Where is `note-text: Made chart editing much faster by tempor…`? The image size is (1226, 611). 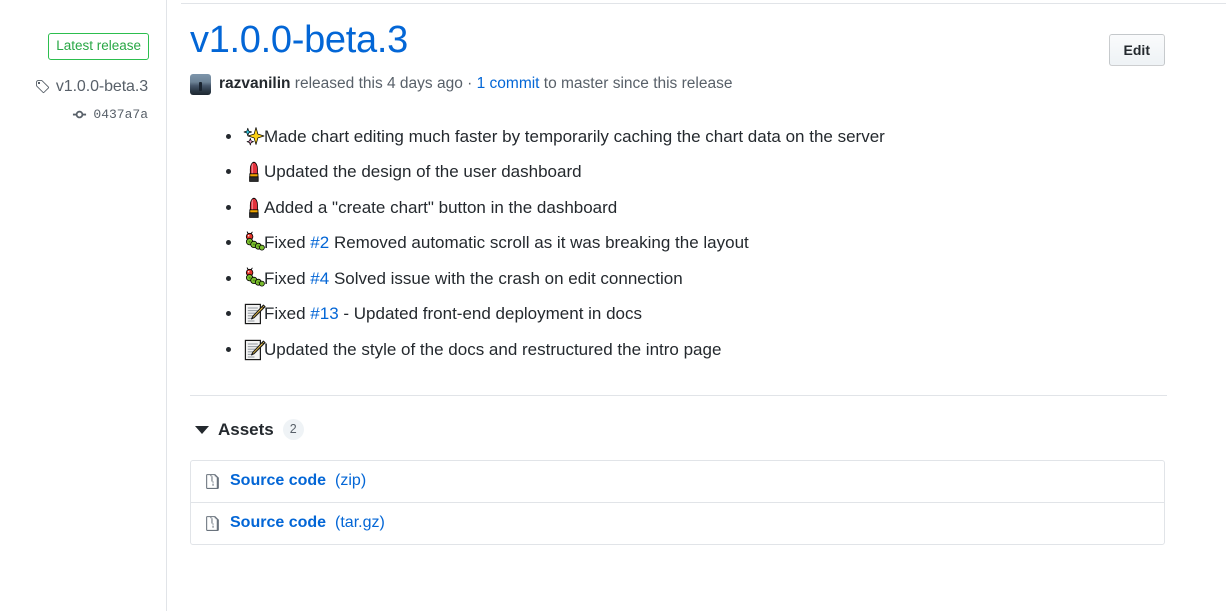 note-text: Made chart editing much faster by tempor… is located at coordinates (574, 136).